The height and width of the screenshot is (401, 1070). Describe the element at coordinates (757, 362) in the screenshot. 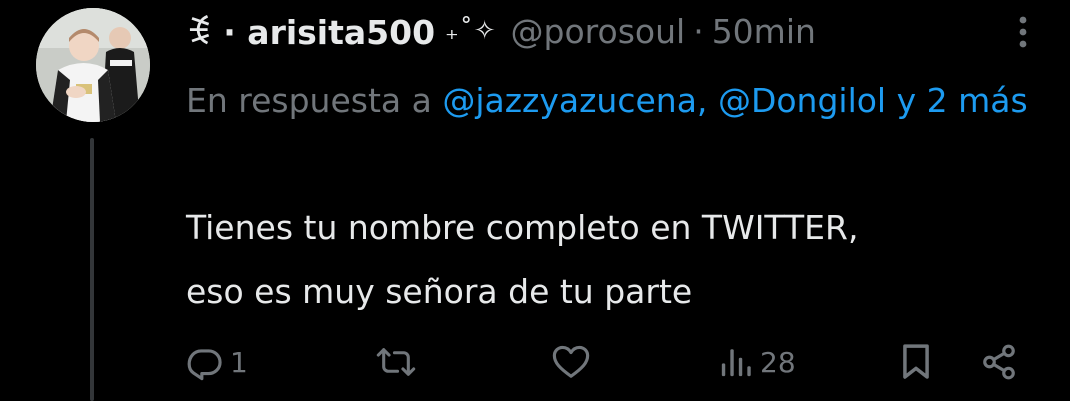

I see `views-button: 28` at that location.